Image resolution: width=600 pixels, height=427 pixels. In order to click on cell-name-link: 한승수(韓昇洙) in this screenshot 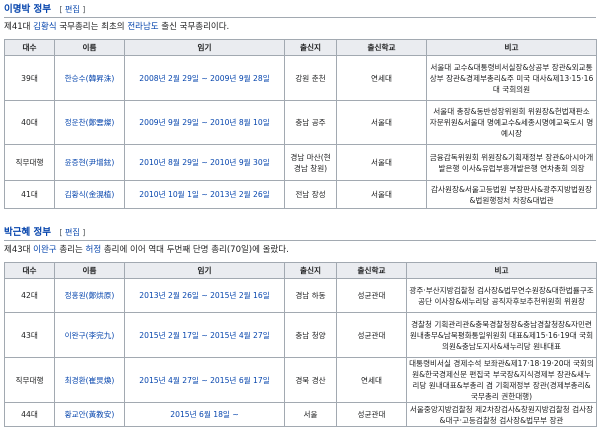, I will do `click(89, 78)`.